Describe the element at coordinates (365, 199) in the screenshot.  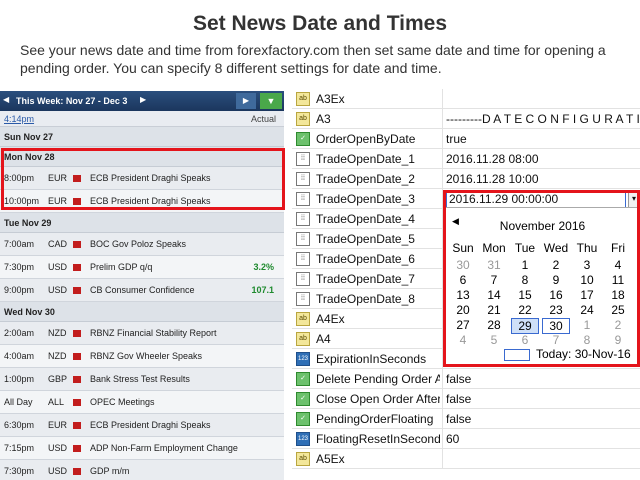
I see `property-name: TradeOpenDate_3` at that location.